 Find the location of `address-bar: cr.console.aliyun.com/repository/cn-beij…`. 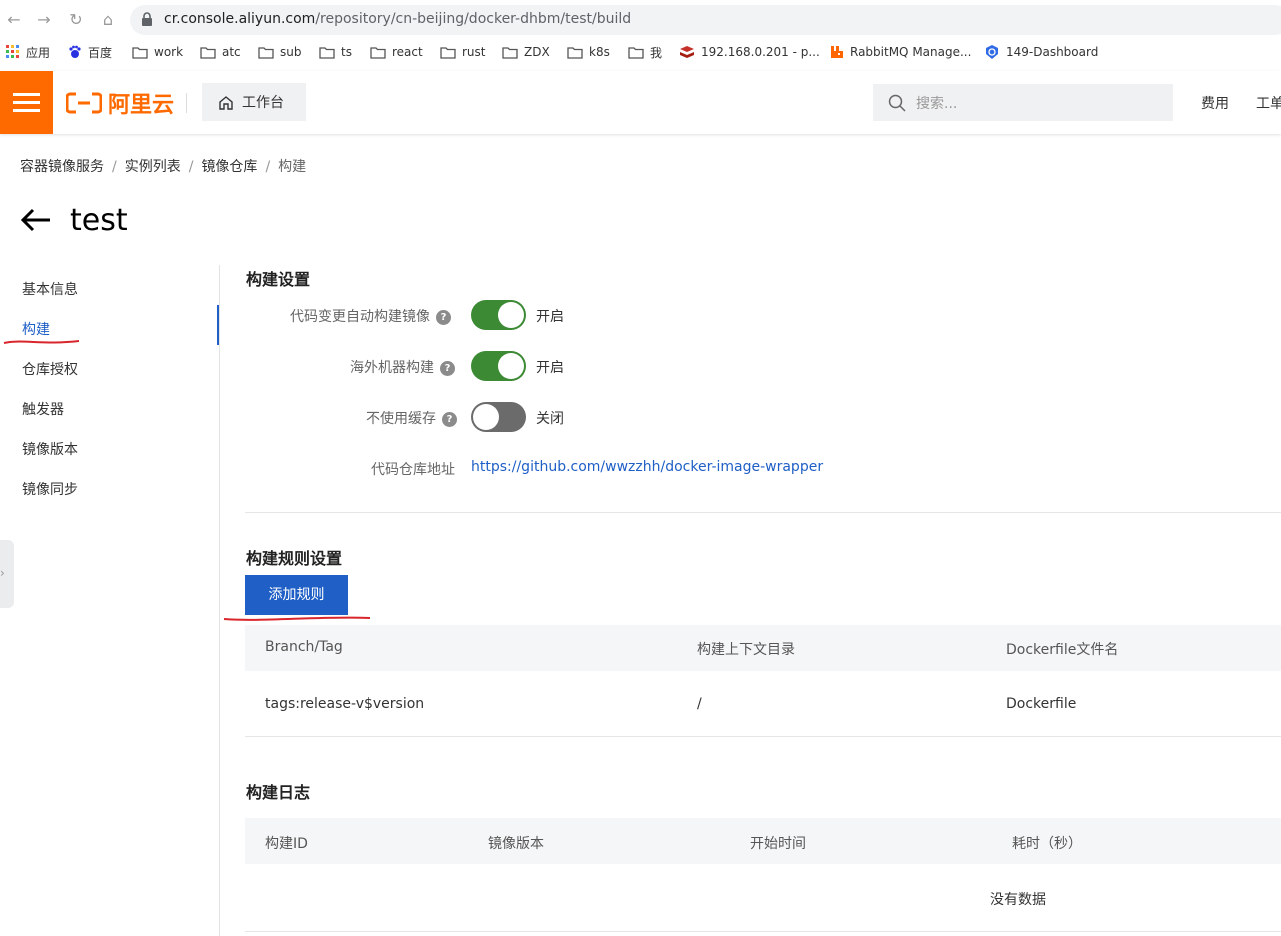

address-bar: cr.console.aliyun.com/repository/cn-beij… is located at coordinates (705, 20).